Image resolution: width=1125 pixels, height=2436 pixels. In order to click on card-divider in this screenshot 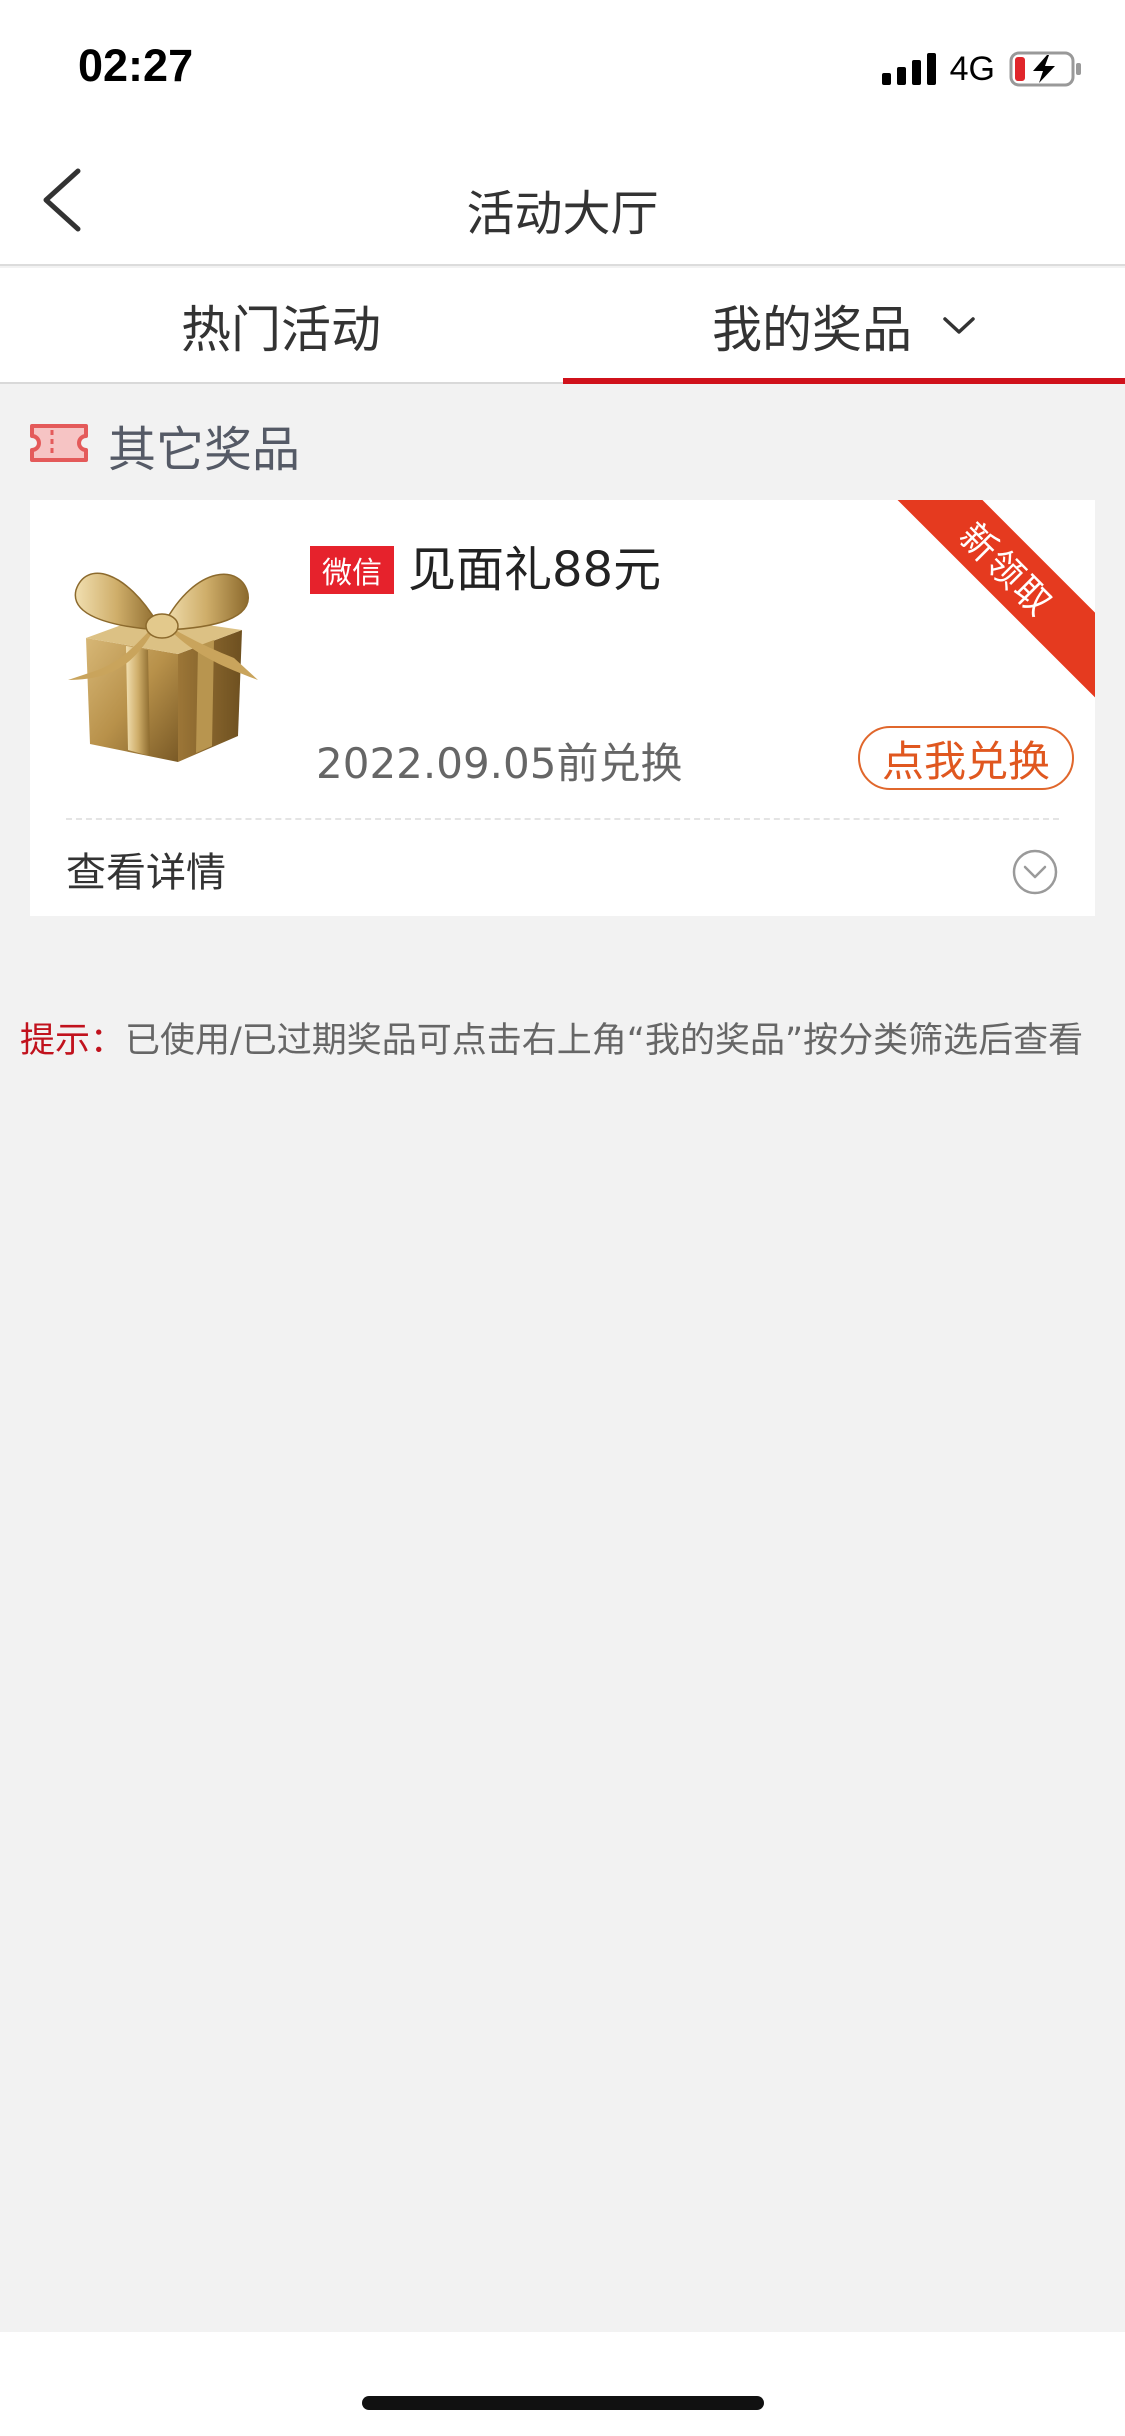, I will do `click(562, 819)`.